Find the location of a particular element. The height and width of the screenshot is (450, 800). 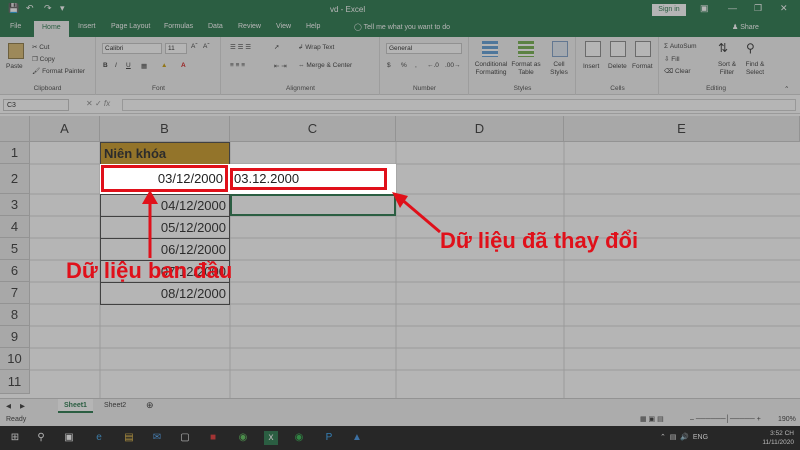

arrow-left-line is located at coordinates (420, 215).